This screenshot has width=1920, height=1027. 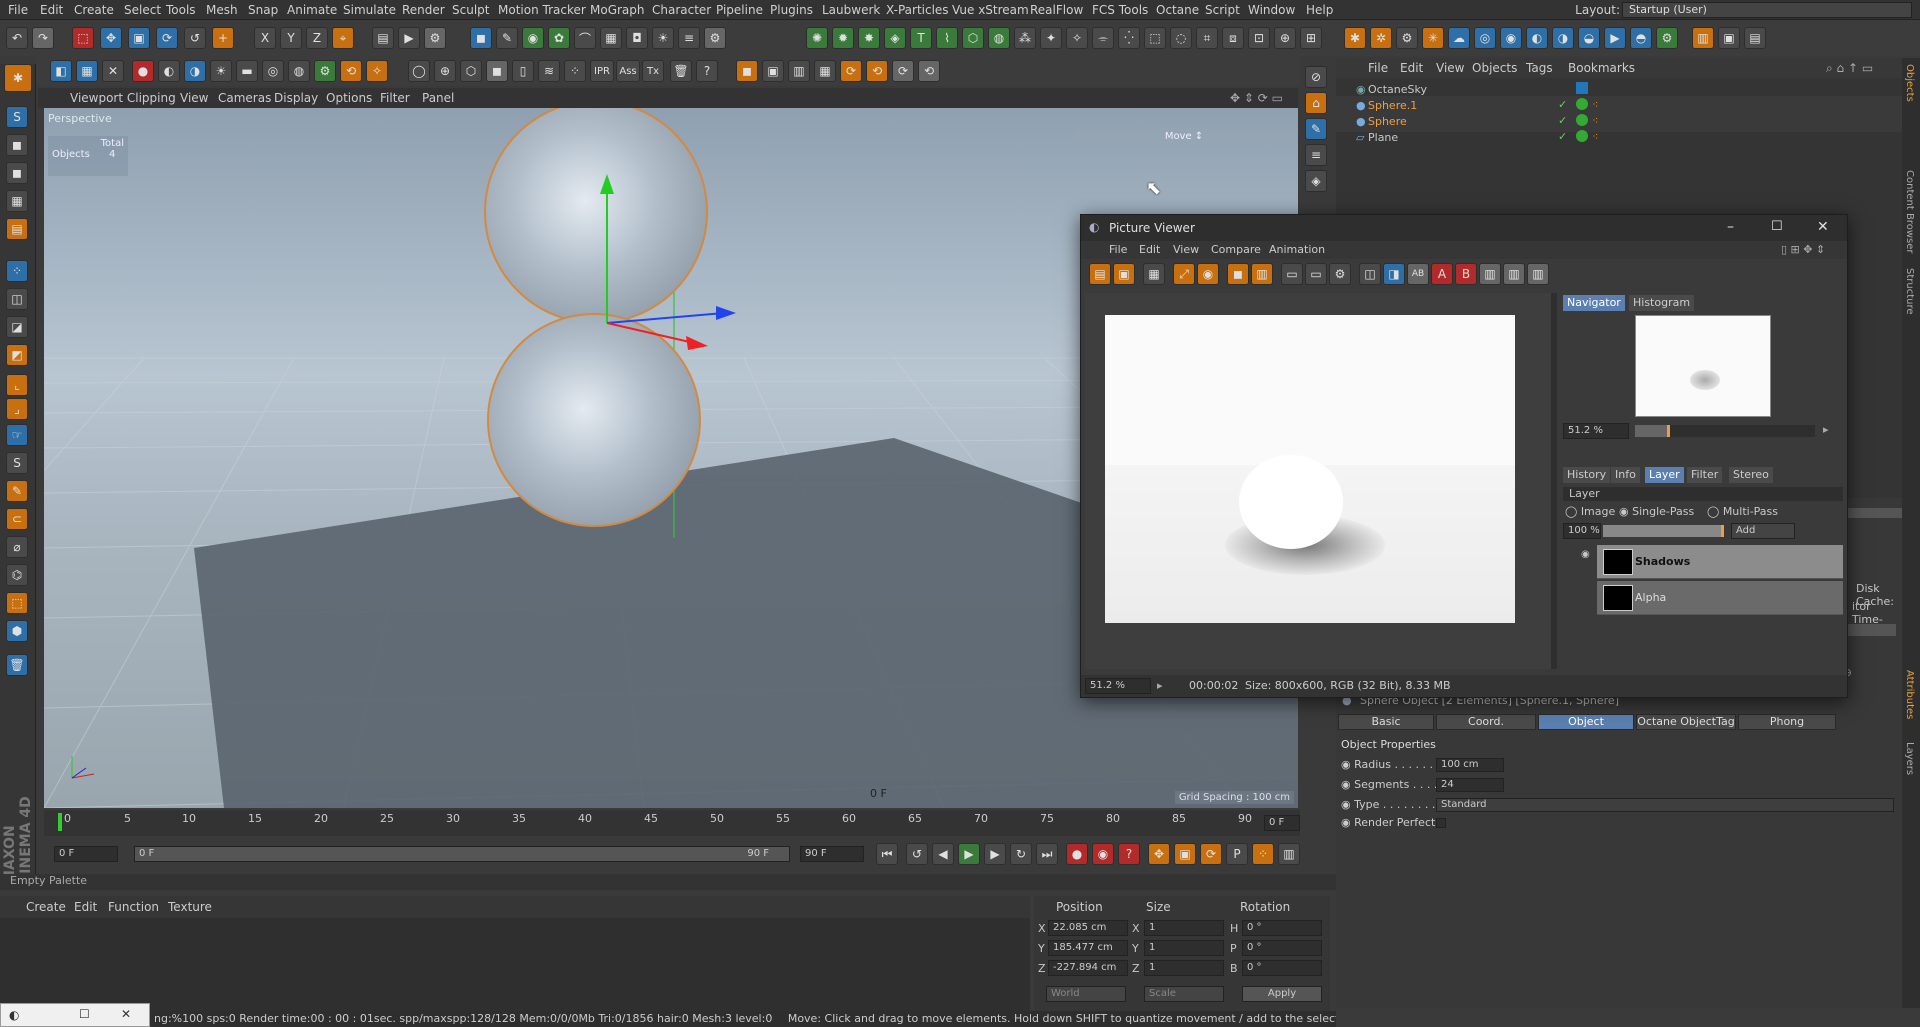 I want to click on minimized-window: ◐ ☐ ✕, so click(x=75, y=1015).